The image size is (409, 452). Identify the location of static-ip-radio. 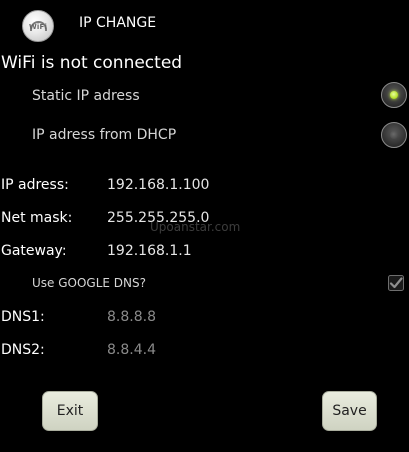
(394, 95).